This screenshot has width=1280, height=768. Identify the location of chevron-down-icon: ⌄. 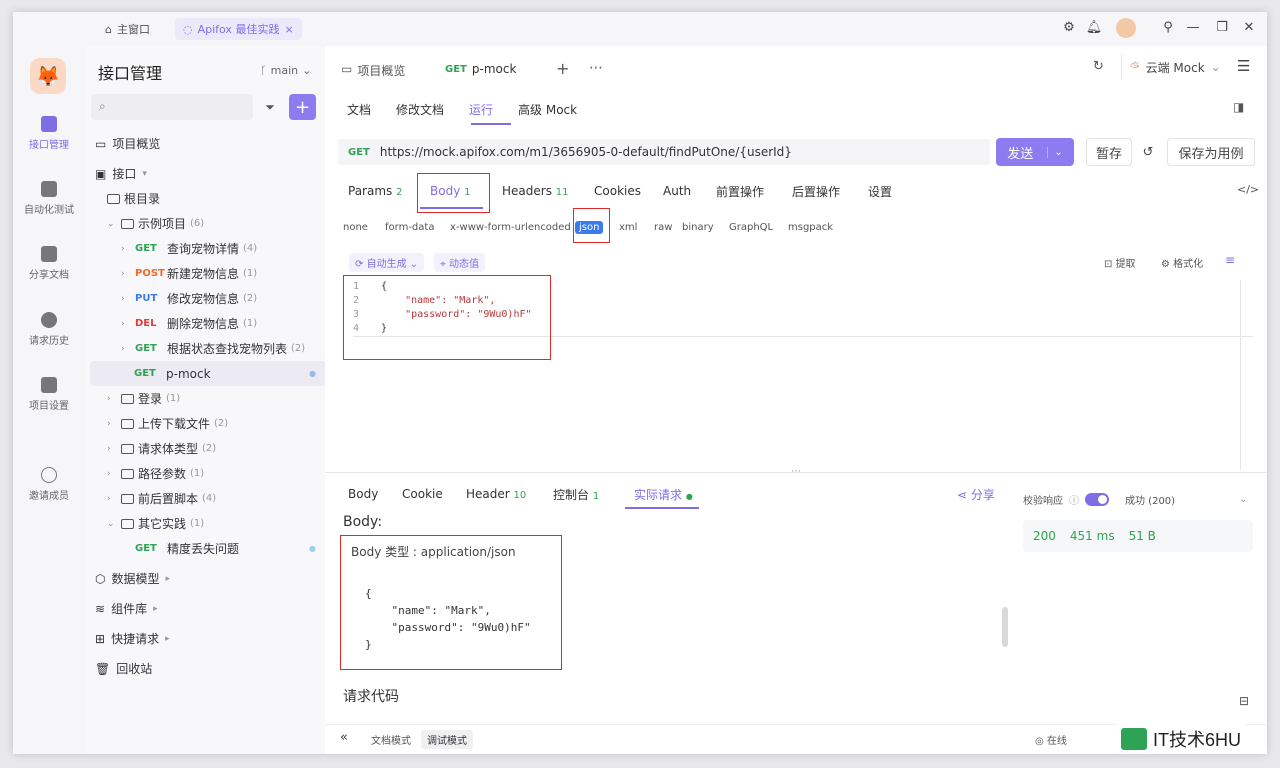
(1243, 499).